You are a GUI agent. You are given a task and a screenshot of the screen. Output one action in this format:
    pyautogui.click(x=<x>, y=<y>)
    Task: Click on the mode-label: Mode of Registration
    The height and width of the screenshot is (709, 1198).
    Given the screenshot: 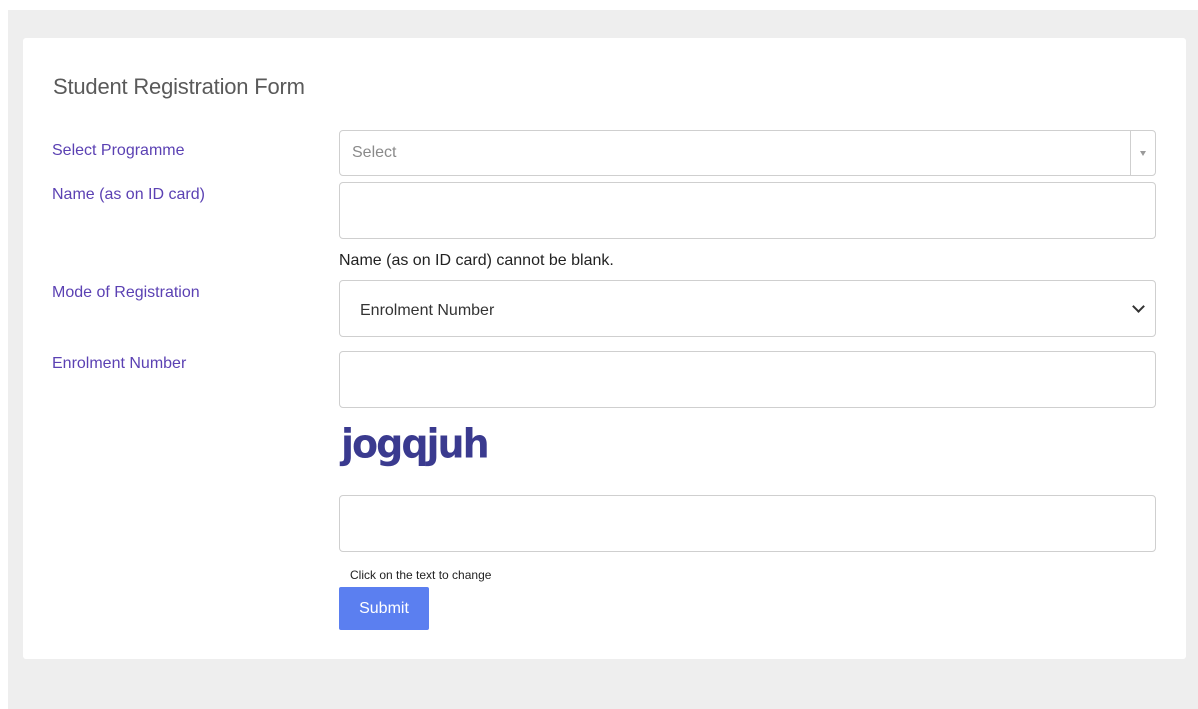 What is the action you would take?
    pyautogui.click(x=126, y=292)
    